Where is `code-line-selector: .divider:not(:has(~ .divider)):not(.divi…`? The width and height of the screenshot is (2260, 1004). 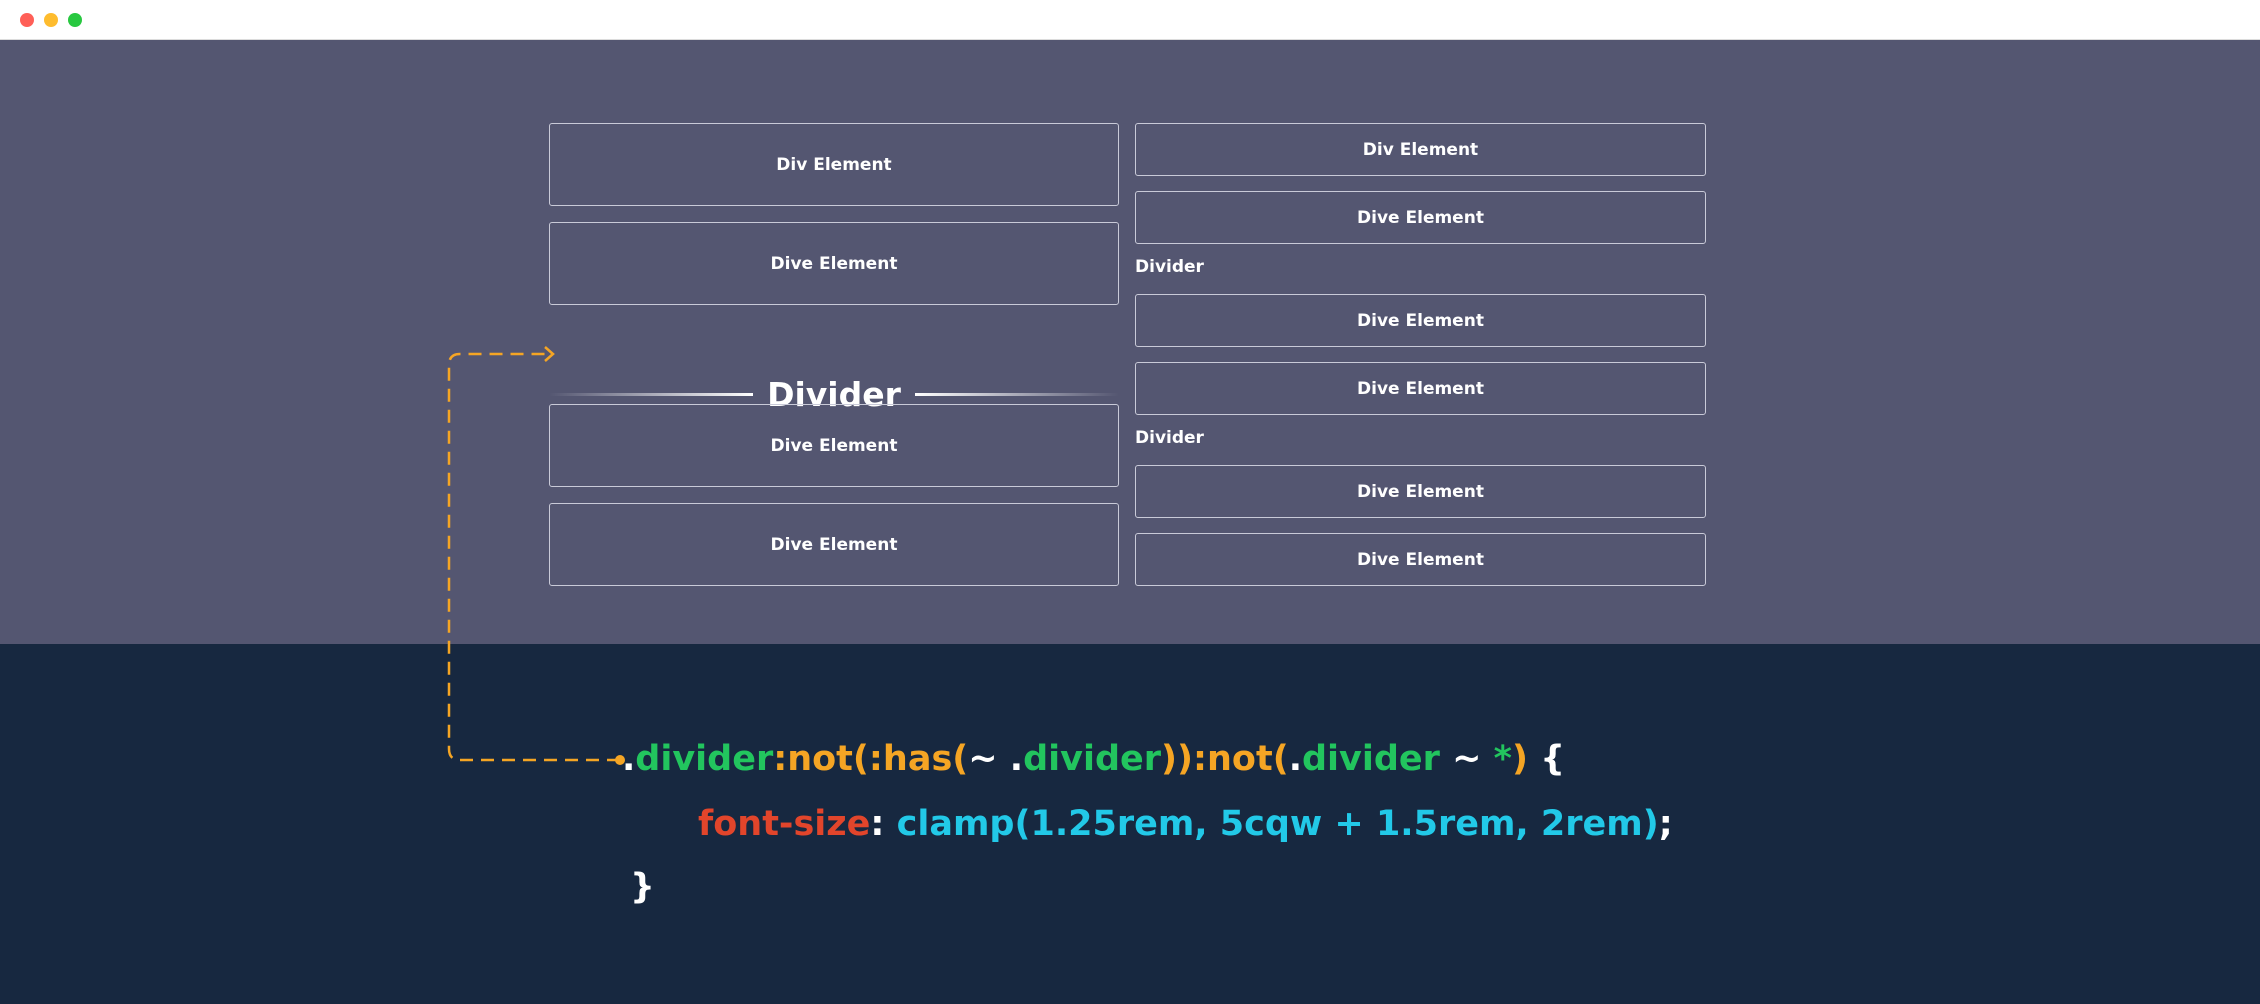
code-line-selector: .divider:not(:has(~ .divider)):not(.divi… is located at coordinates (1093, 759).